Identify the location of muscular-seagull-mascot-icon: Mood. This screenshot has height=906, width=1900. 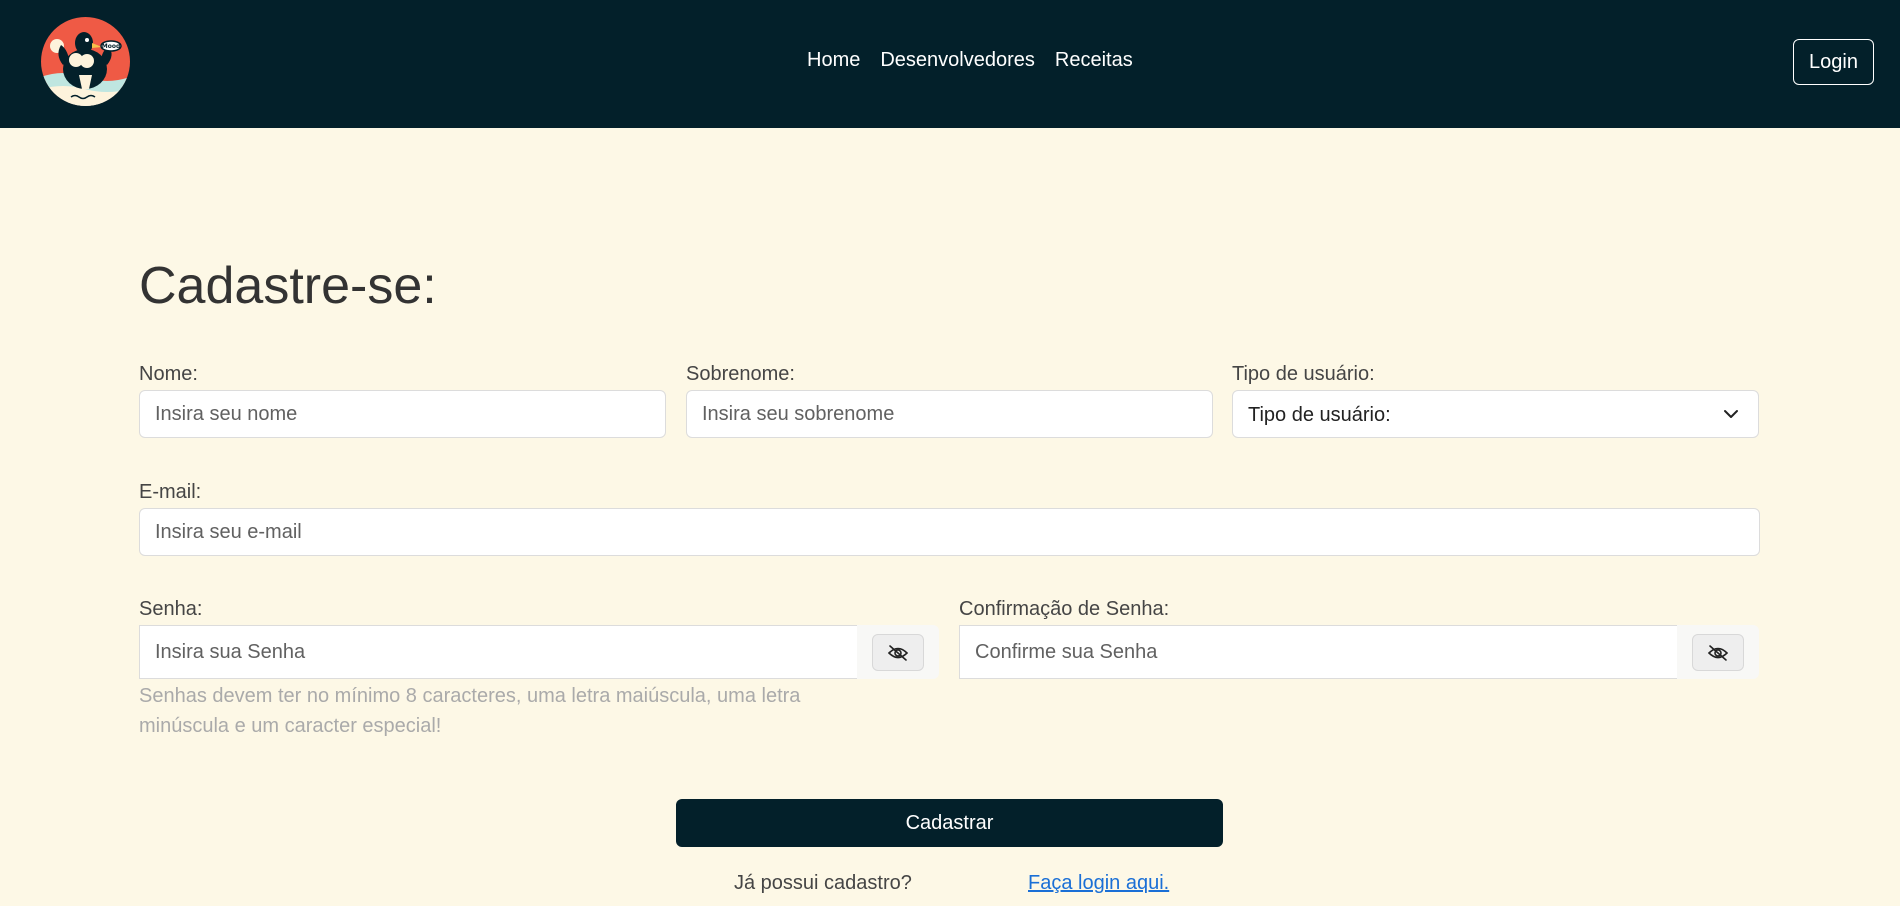
(85, 69).